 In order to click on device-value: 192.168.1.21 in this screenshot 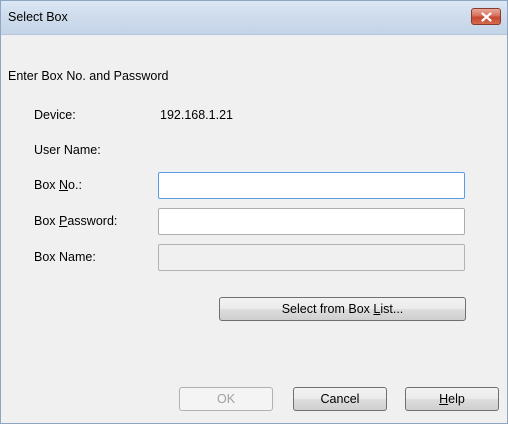, I will do `click(196, 115)`.